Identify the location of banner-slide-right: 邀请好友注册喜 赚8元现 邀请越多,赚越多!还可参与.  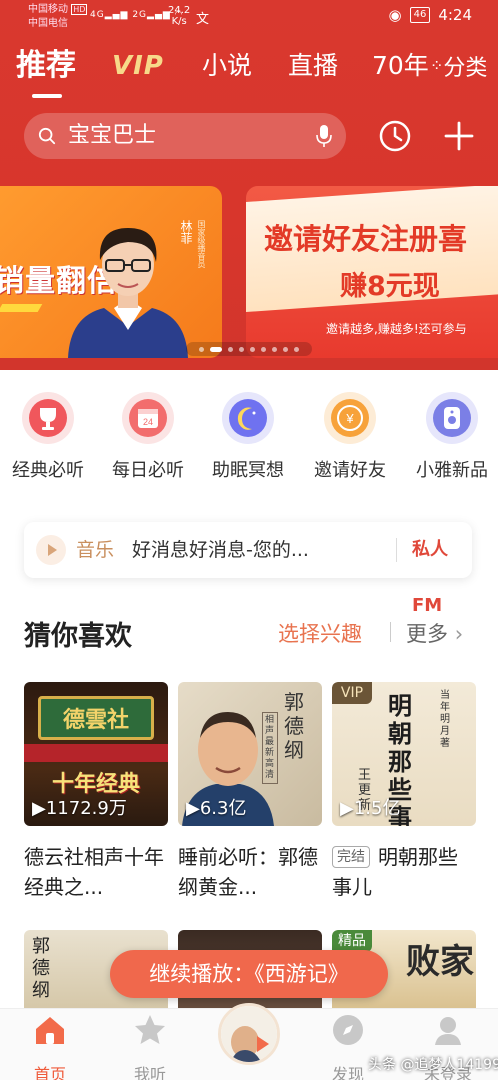
(372, 272).